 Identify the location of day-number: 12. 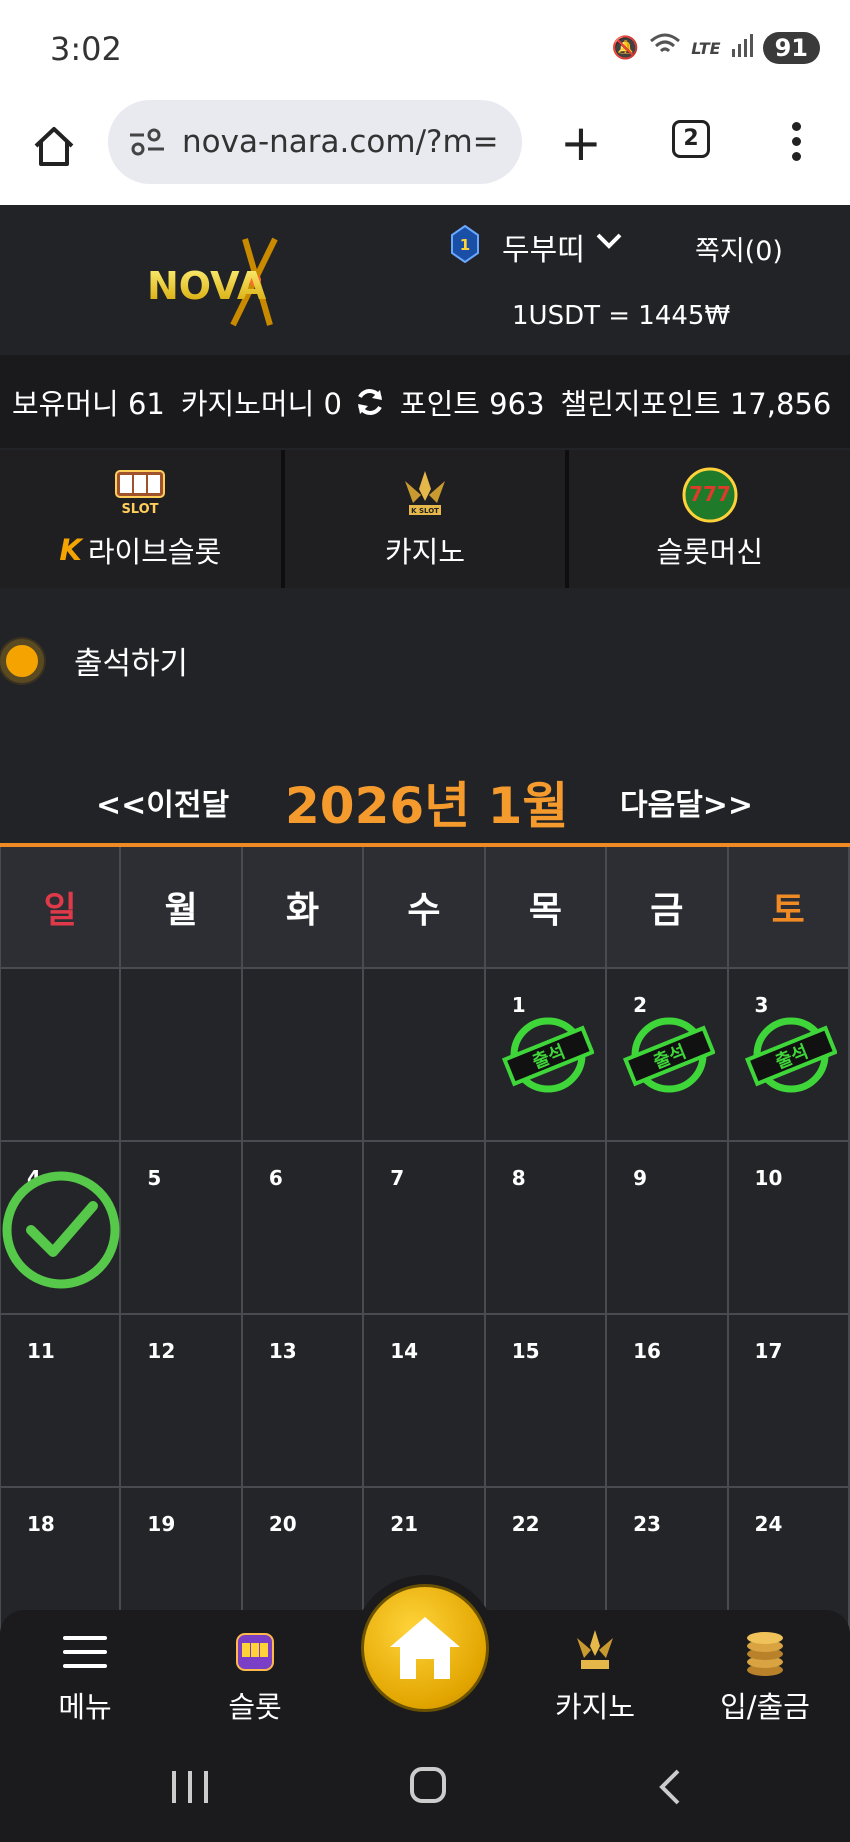
(161, 1351).